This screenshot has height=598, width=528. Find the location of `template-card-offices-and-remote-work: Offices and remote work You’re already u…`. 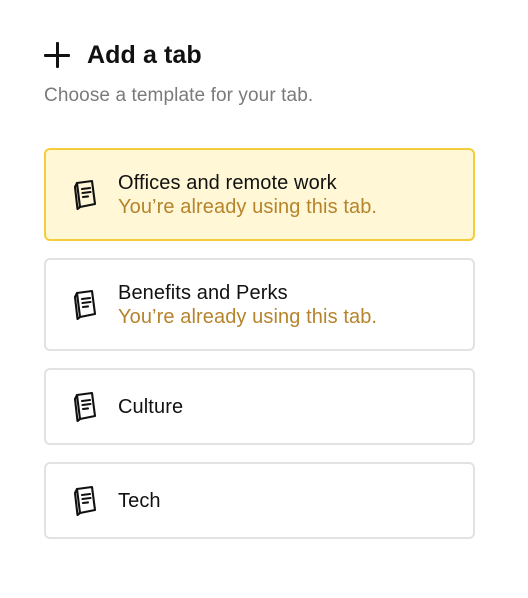

template-card-offices-and-remote-work: Offices and remote work You’re already u… is located at coordinates (259, 194).